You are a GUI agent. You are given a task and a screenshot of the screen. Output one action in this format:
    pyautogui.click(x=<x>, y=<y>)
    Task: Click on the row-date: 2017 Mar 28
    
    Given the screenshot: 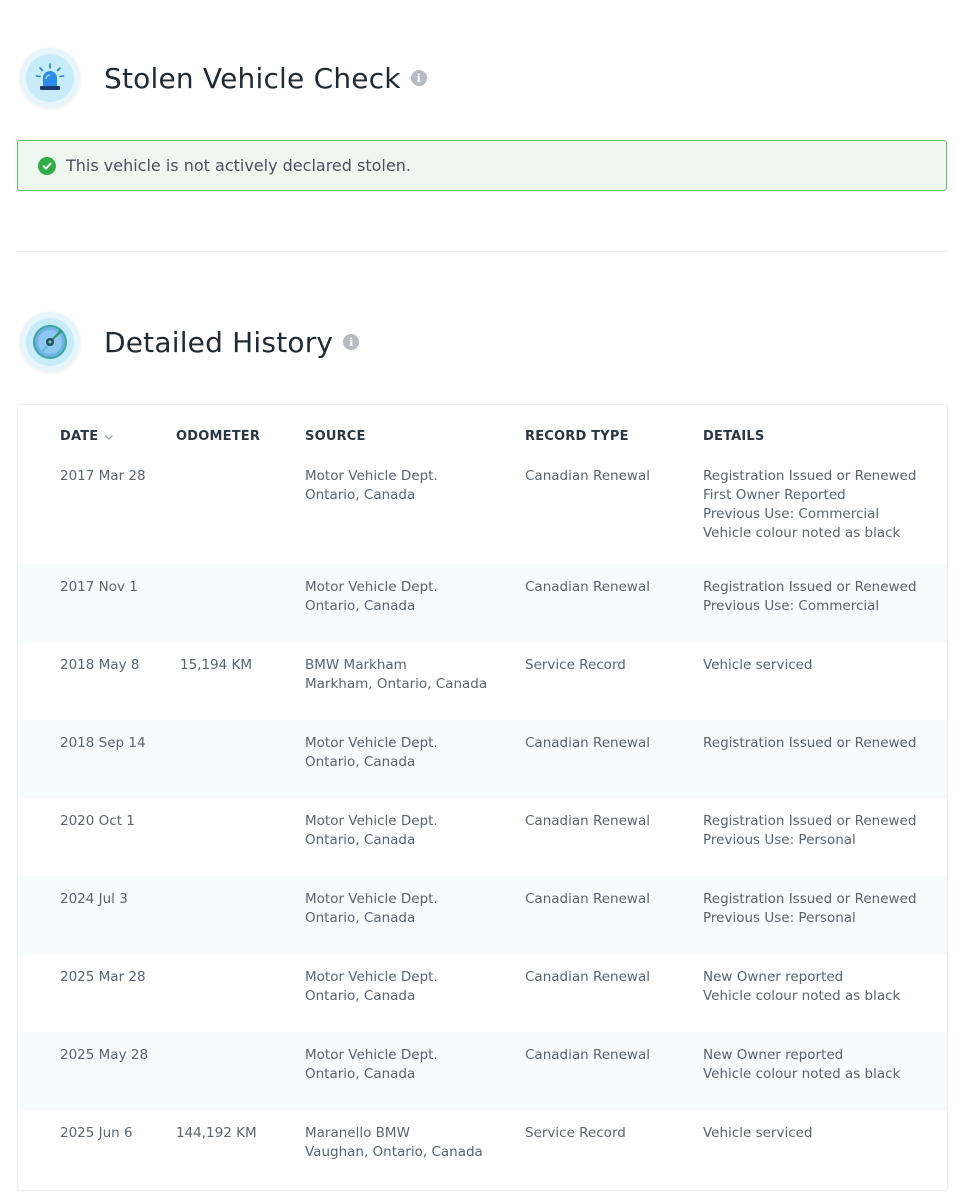 What is the action you would take?
    pyautogui.click(x=103, y=476)
    